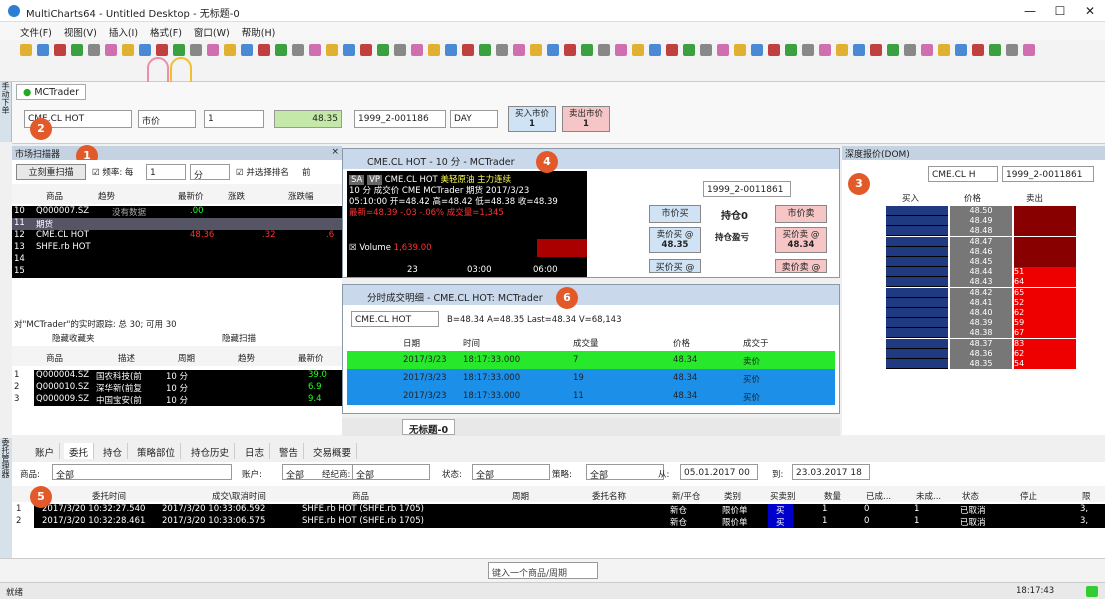  Describe the element at coordinates (981, 323) in the screenshot. I see `dom-price: 48.39` at that location.